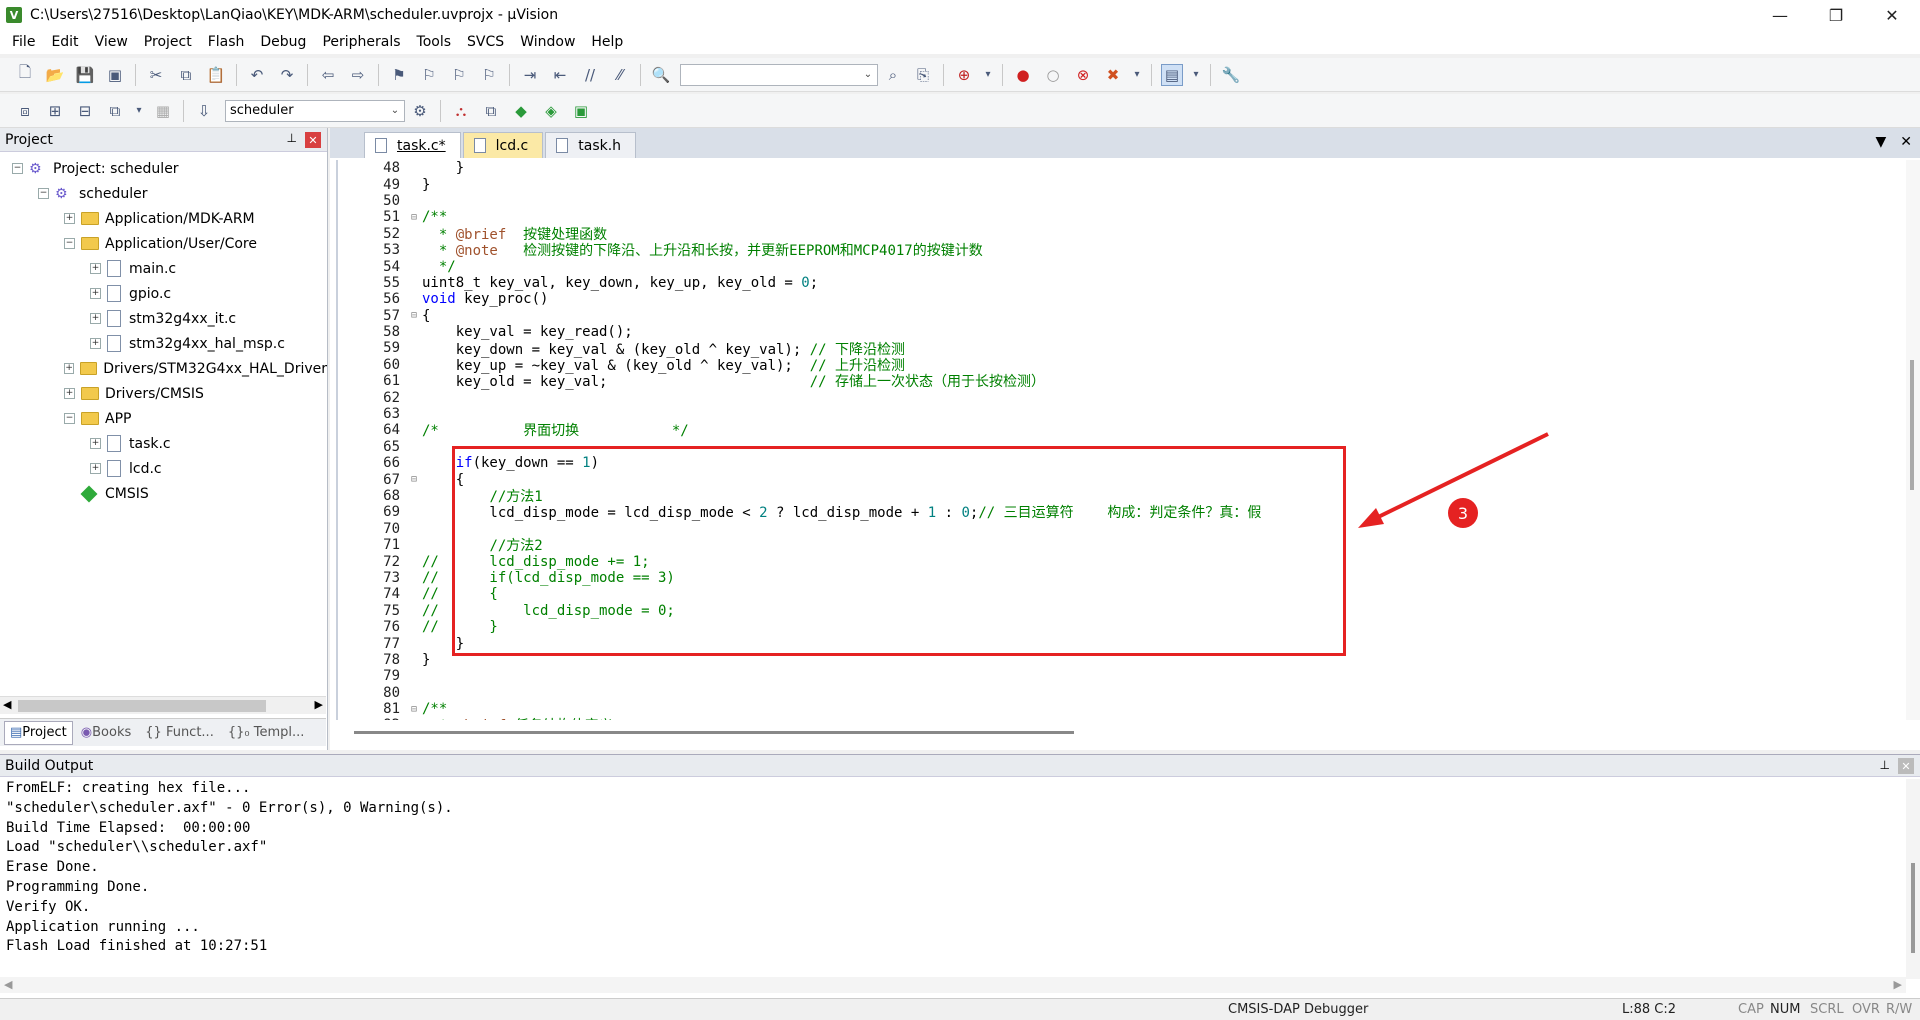 The height and width of the screenshot is (1020, 1920). Describe the element at coordinates (163, 243) in the screenshot. I see `tree-item: − Application/User/Core` at that location.